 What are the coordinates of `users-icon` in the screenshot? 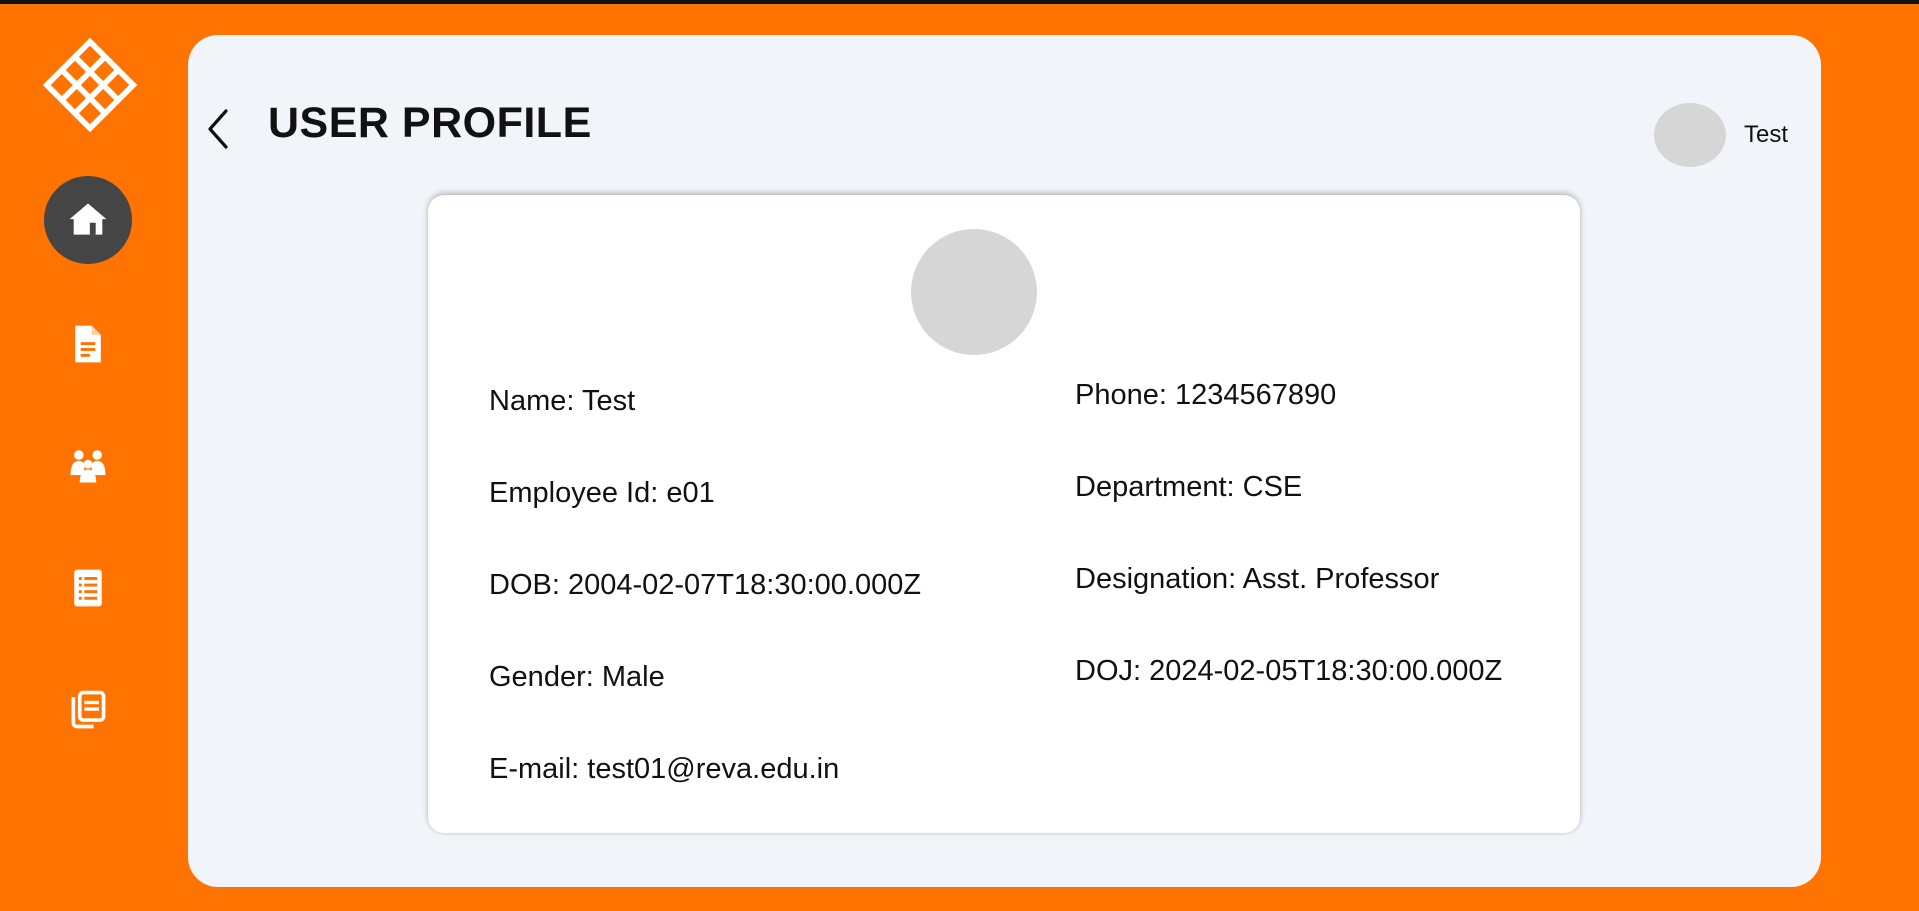 It's located at (88, 466).